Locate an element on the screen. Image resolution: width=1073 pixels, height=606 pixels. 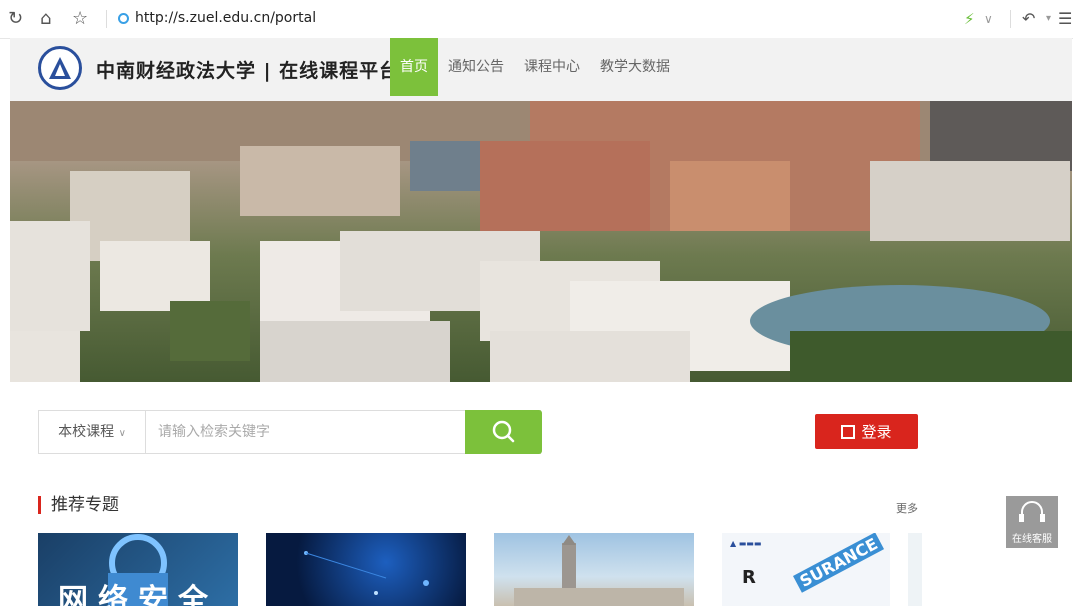
chevron-down-icon: ▾ is located at coordinates (1048, 19).